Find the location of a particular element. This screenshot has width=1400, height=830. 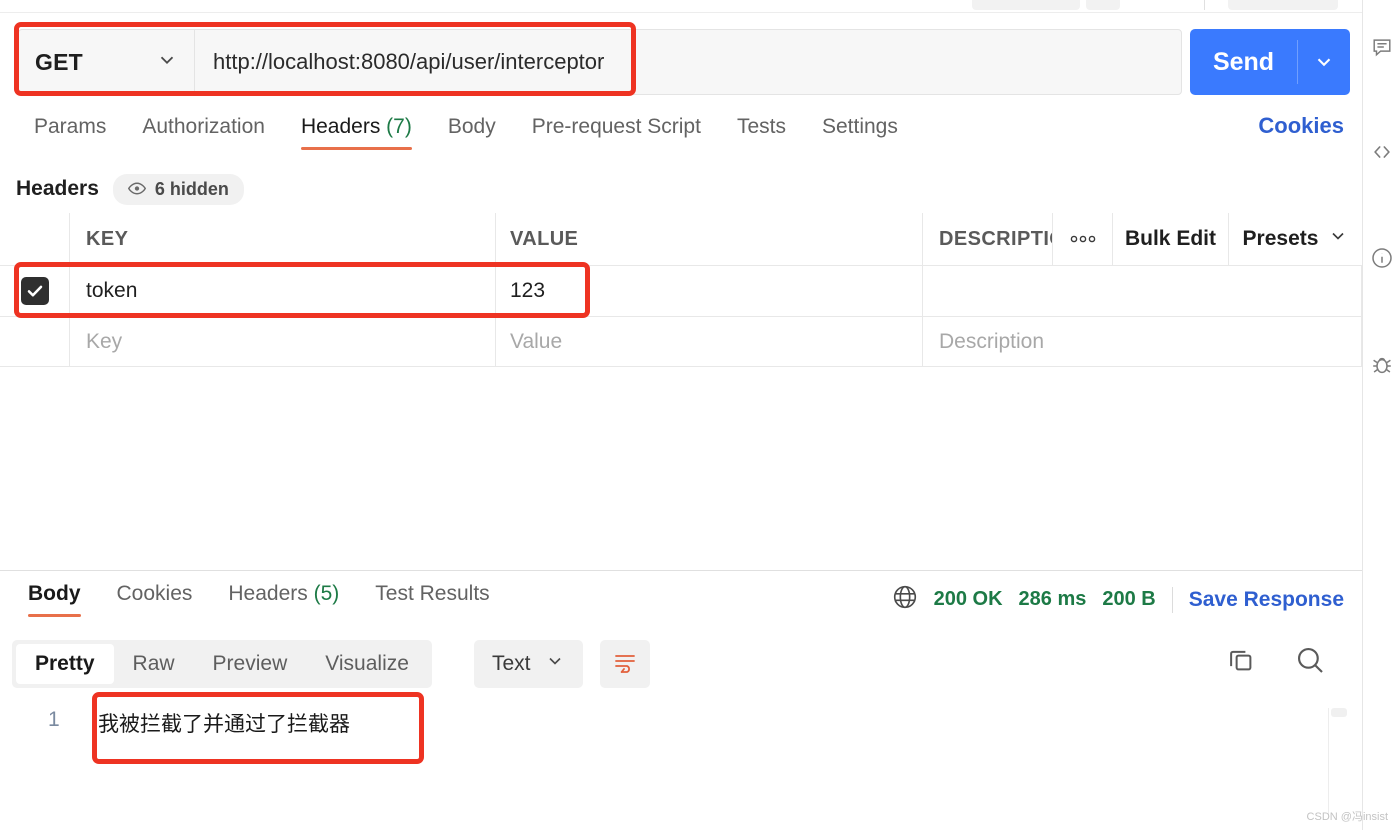

http-method-select: GET is located at coordinates (106, 62).